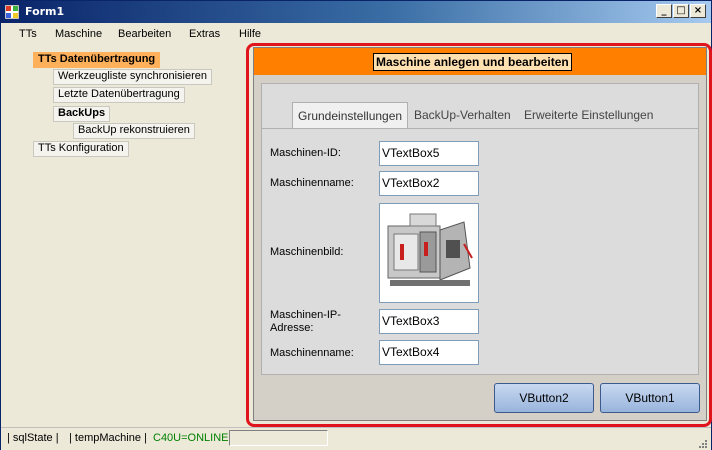 The width and height of the screenshot is (712, 450). What do you see at coordinates (191, 438) in the screenshot?
I see `status-online: C40U=ONLINE` at bounding box center [191, 438].